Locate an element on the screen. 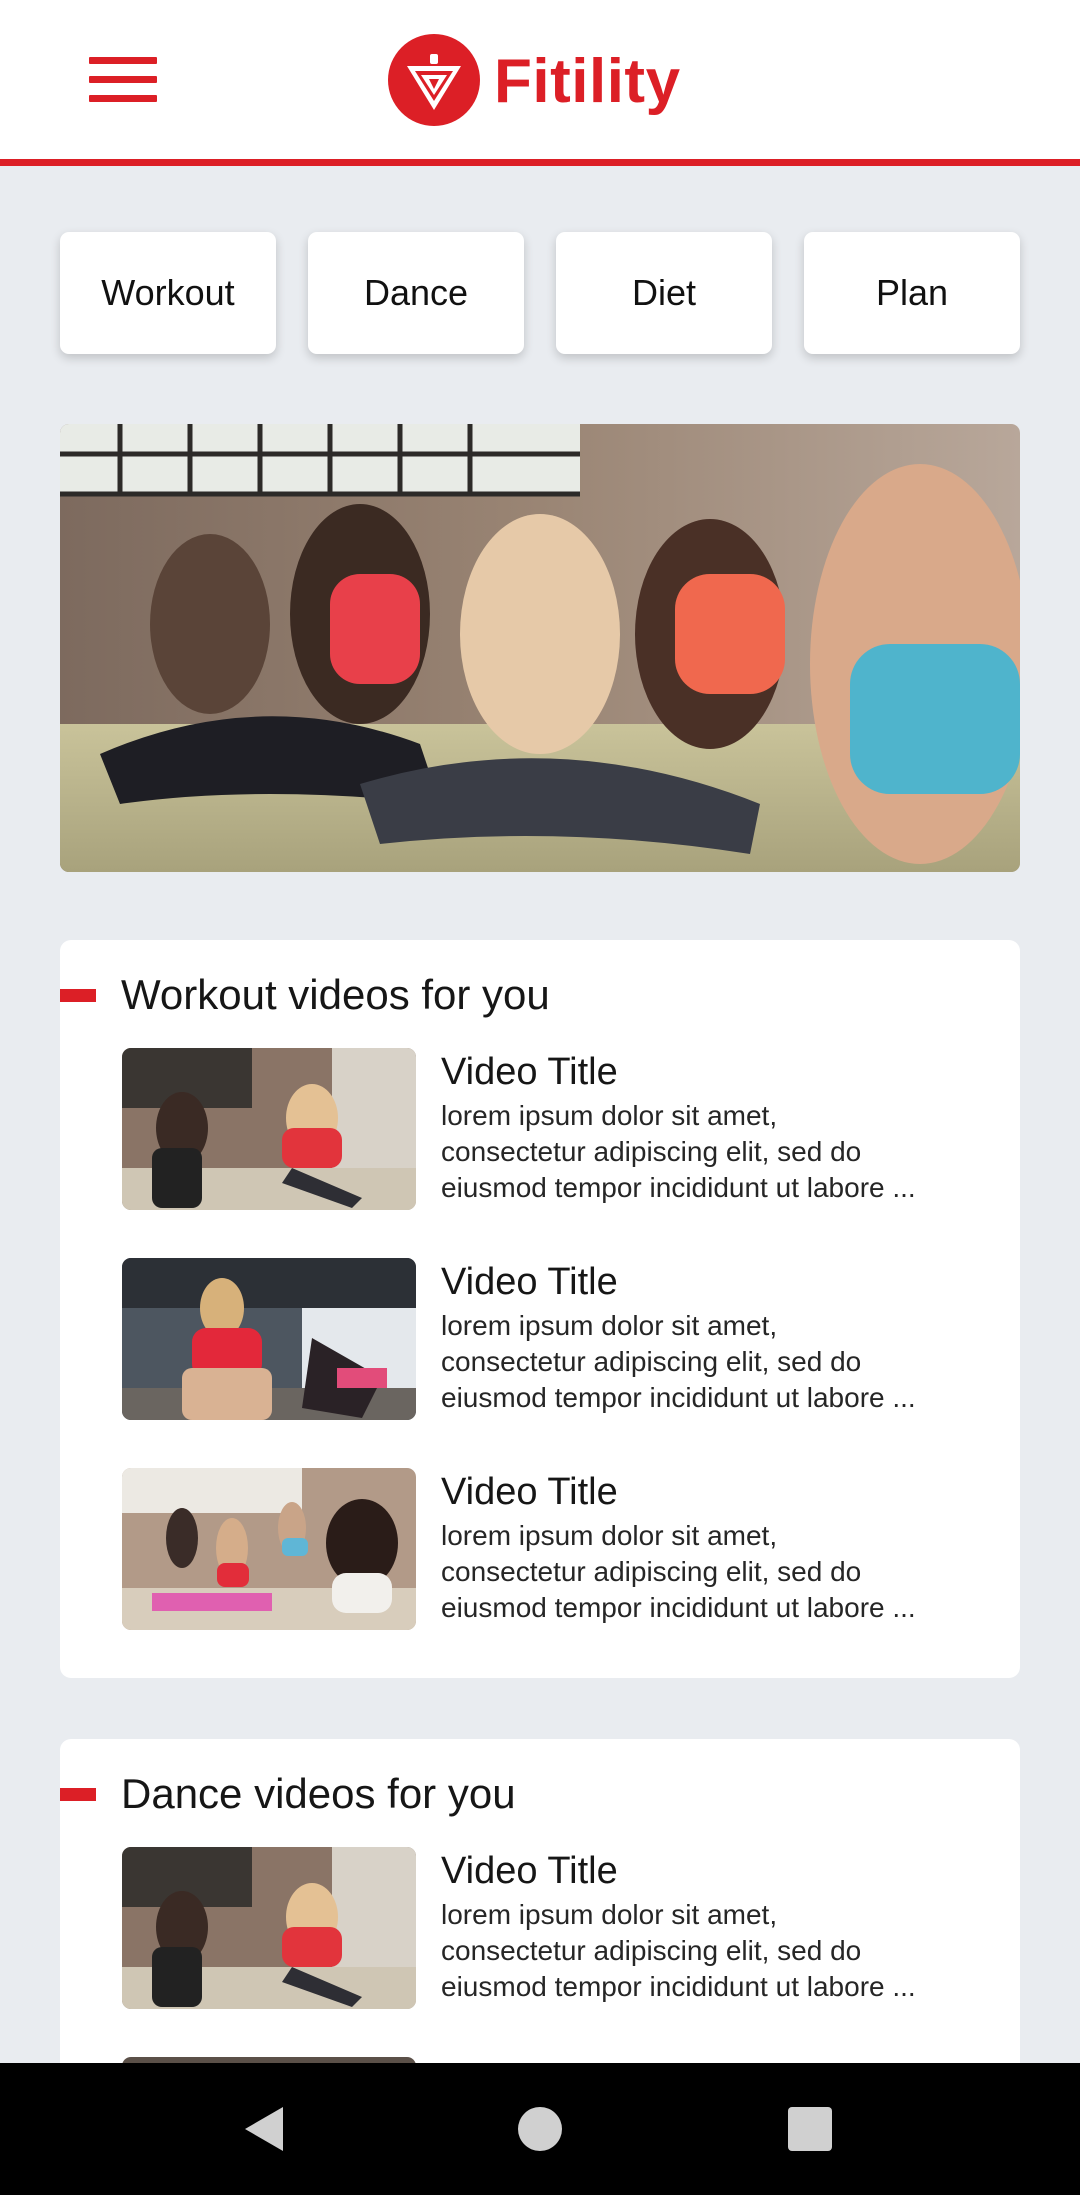 Image resolution: width=1080 pixels, height=2195 pixels. hamburger-menu-icon is located at coordinates (123, 80).